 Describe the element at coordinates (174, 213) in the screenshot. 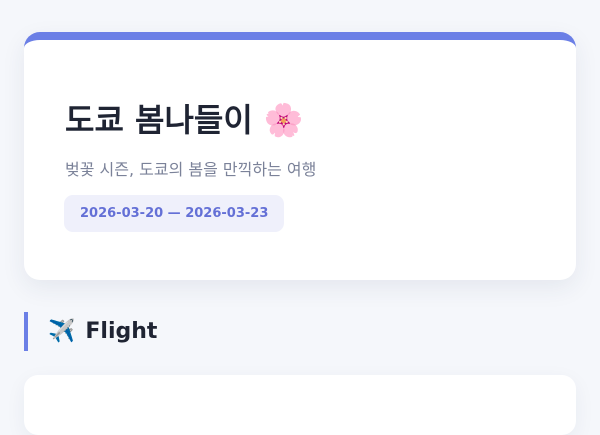

I see `date-range-badge: 2026-03-20 — 2026-03-23` at that location.